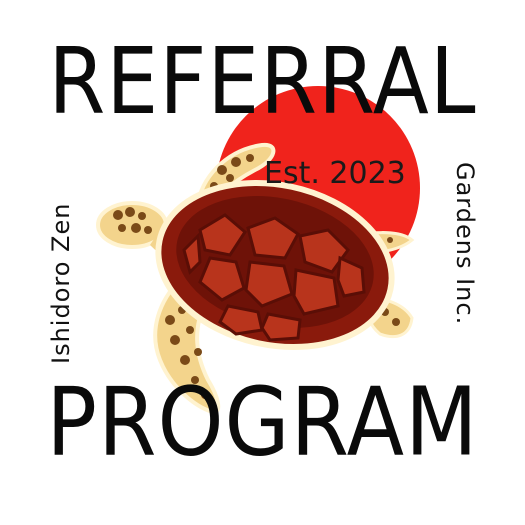 The height and width of the screenshot is (525, 525). What do you see at coordinates (465, 244) in the screenshot?
I see `company-name-right: Gardens Inc.` at bounding box center [465, 244].